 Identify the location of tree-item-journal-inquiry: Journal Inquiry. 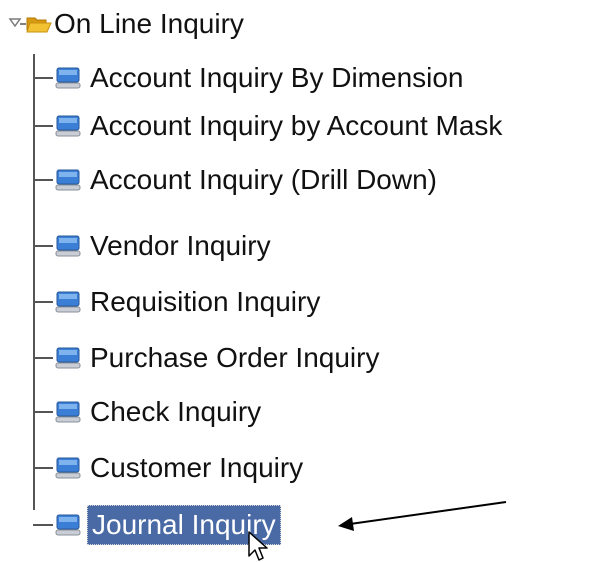
(157, 525).